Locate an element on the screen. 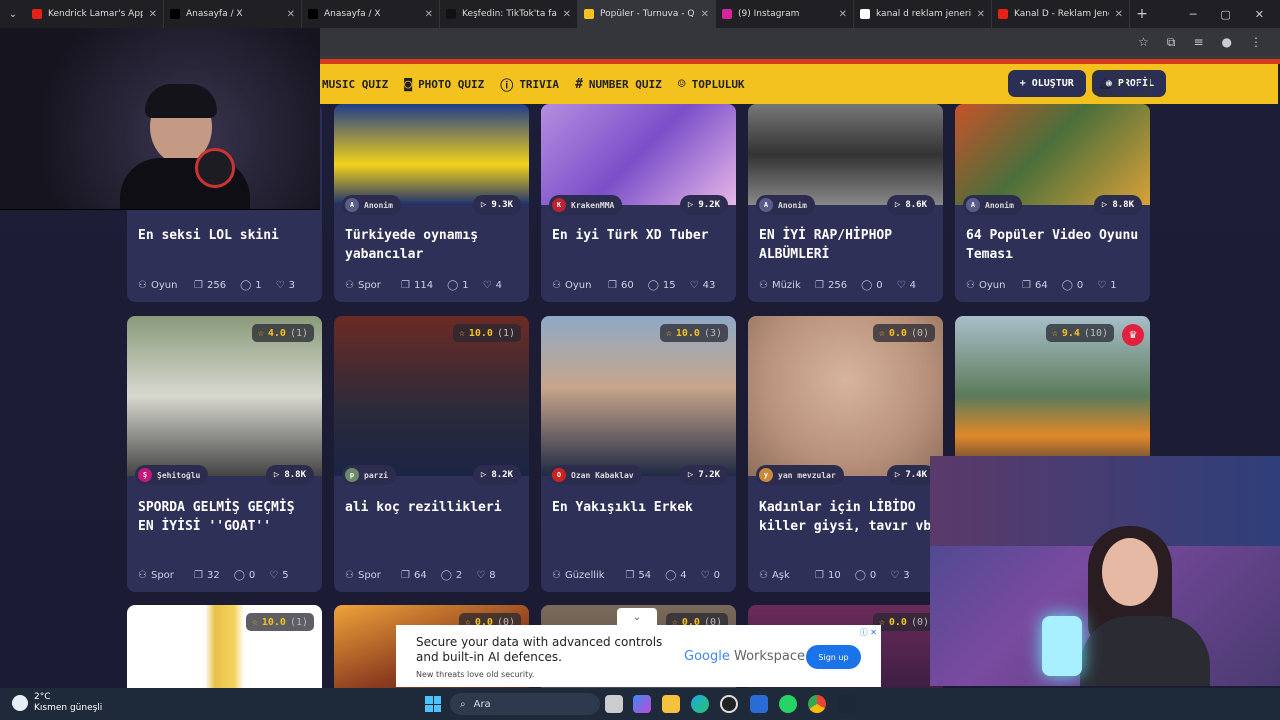  quiz-category: Spor is located at coordinates (369, 575).